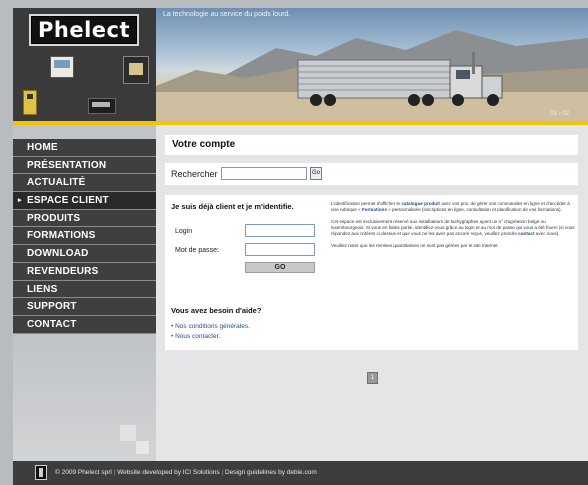 The image size is (588, 485). What do you see at coordinates (58, 254) in the screenshot?
I see `nav-item-label: DOWNLOAD` at bounding box center [58, 254].